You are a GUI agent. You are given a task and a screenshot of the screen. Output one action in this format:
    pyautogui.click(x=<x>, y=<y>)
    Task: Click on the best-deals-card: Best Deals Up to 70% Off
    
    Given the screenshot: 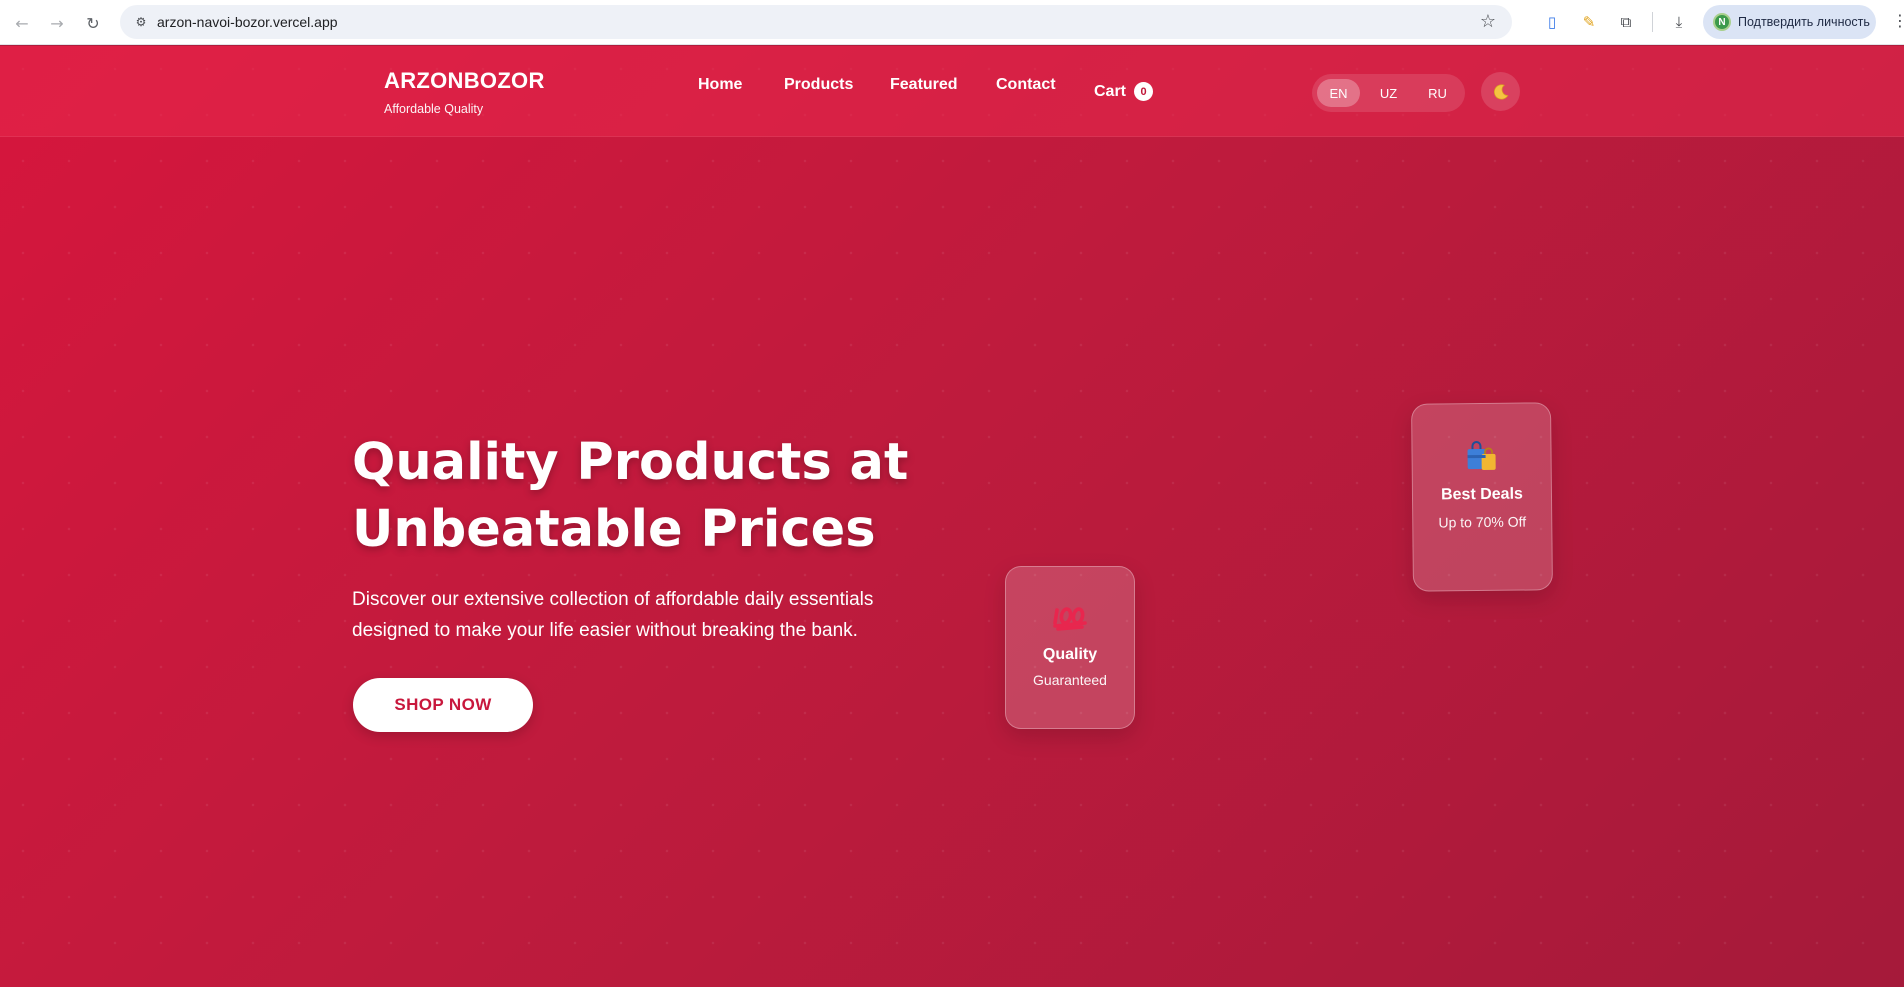 What is the action you would take?
    pyautogui.click(x=1482, y=497)
    